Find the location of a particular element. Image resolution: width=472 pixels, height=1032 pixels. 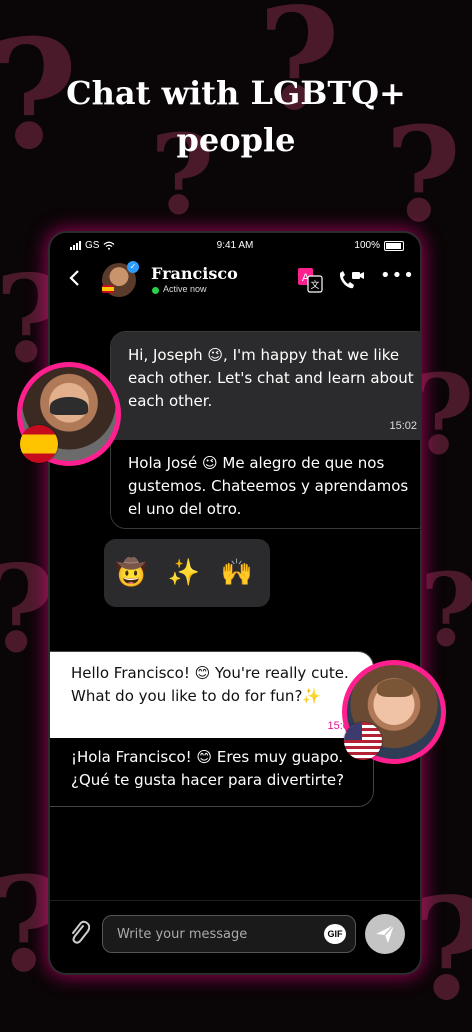

chat-header: ✓ Francisco Active now A 文 ••• is located at coordinates (235, 281).